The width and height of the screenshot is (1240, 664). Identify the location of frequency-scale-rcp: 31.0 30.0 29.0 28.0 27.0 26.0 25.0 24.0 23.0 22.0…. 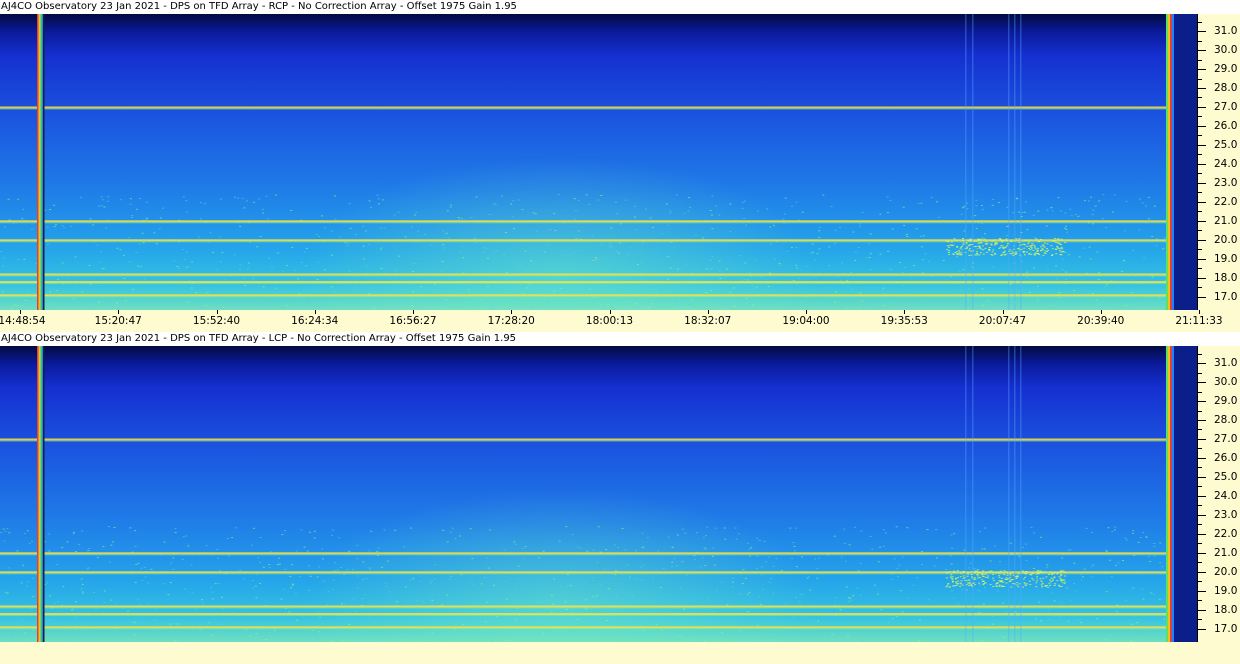
(1218, 162).